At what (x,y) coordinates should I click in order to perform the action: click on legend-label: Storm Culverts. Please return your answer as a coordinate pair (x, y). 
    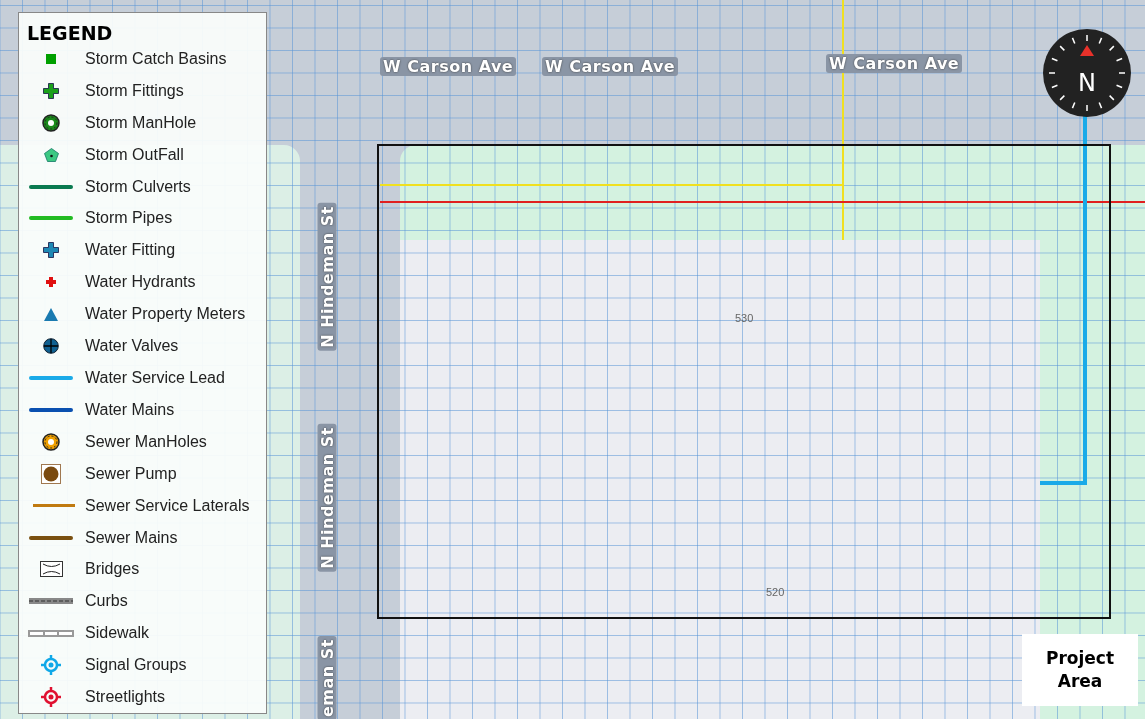
    Looking at the image, I should click on (138, 186).